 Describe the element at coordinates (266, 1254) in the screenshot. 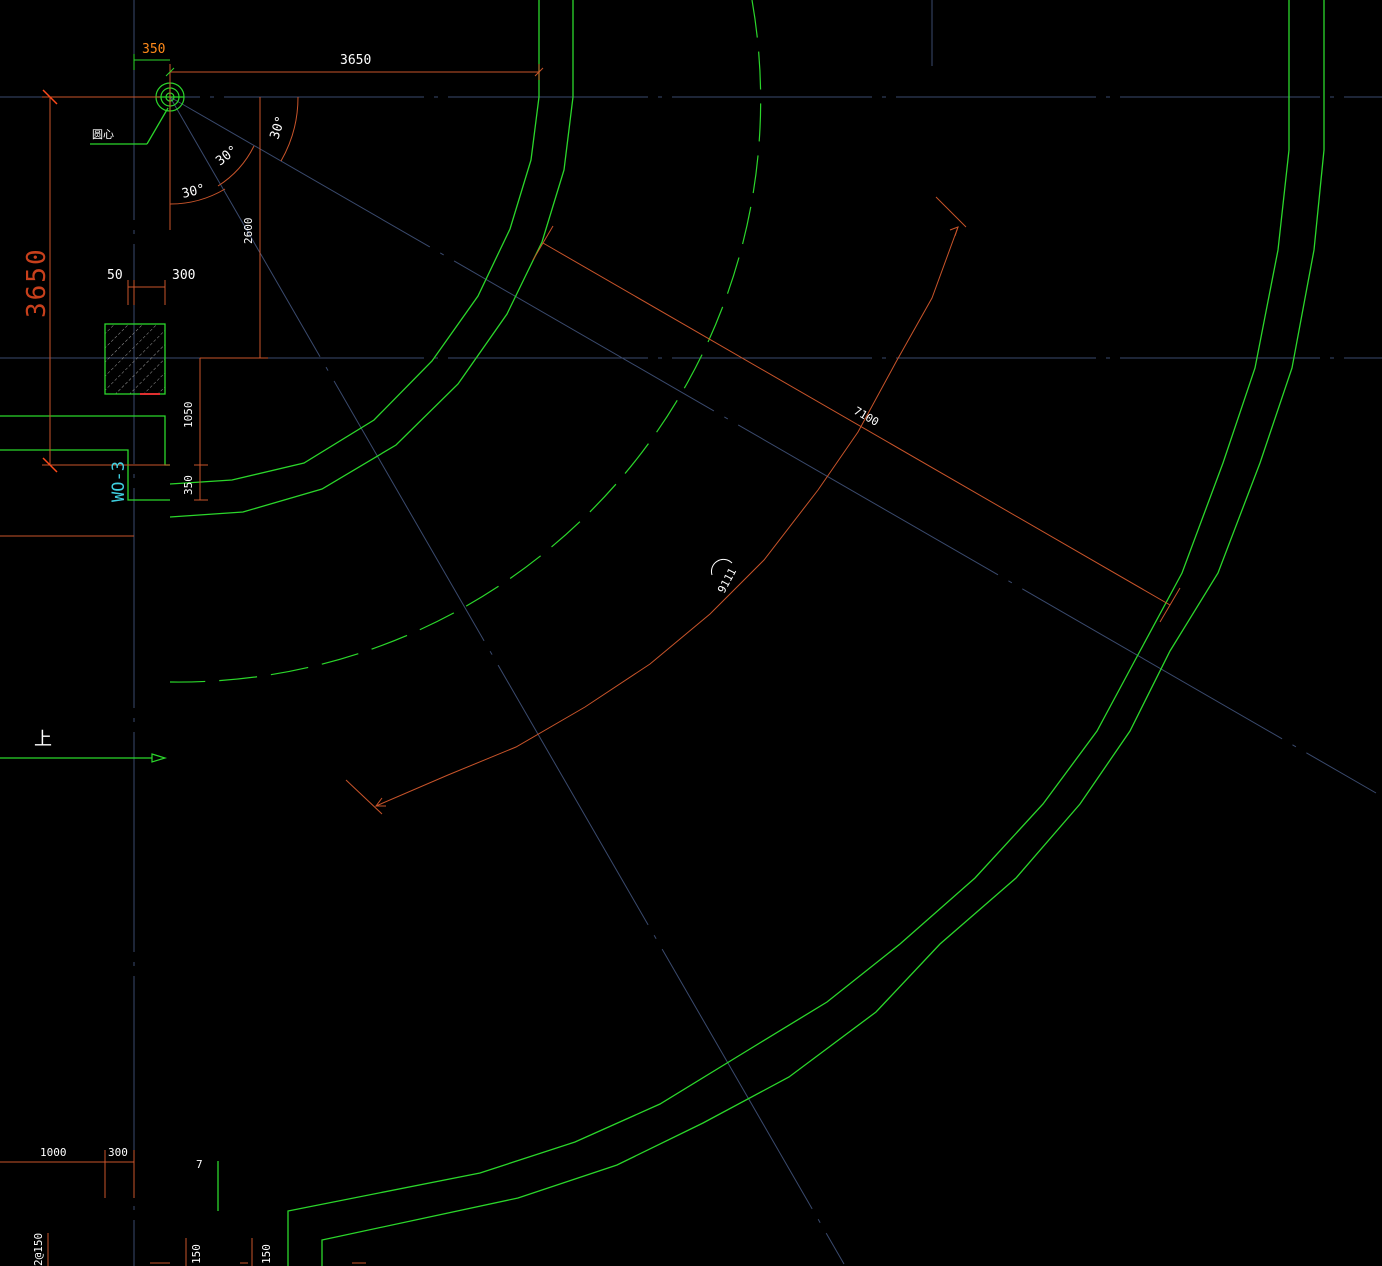

I see `dim-bottom-f: 150` at that location.